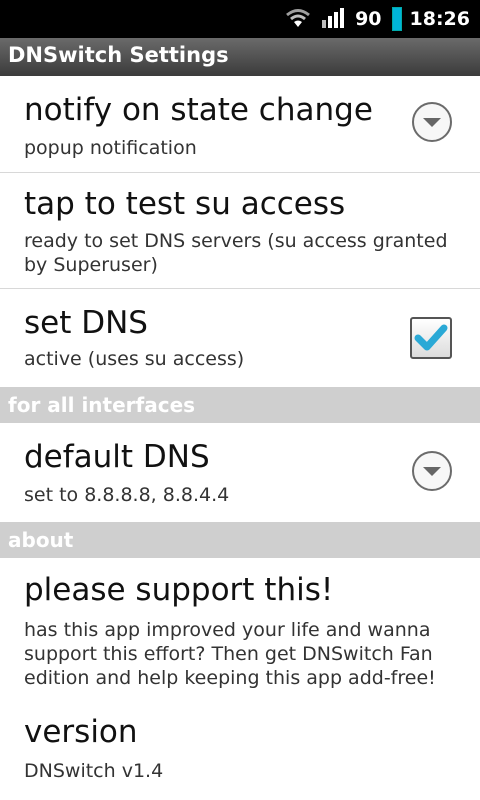 This screenshot has height=800, width=480. What do you see at coordinates (102, 405) in the screenshot?
I see `category-label: for all interfaces` at bounding box center [102, 405].